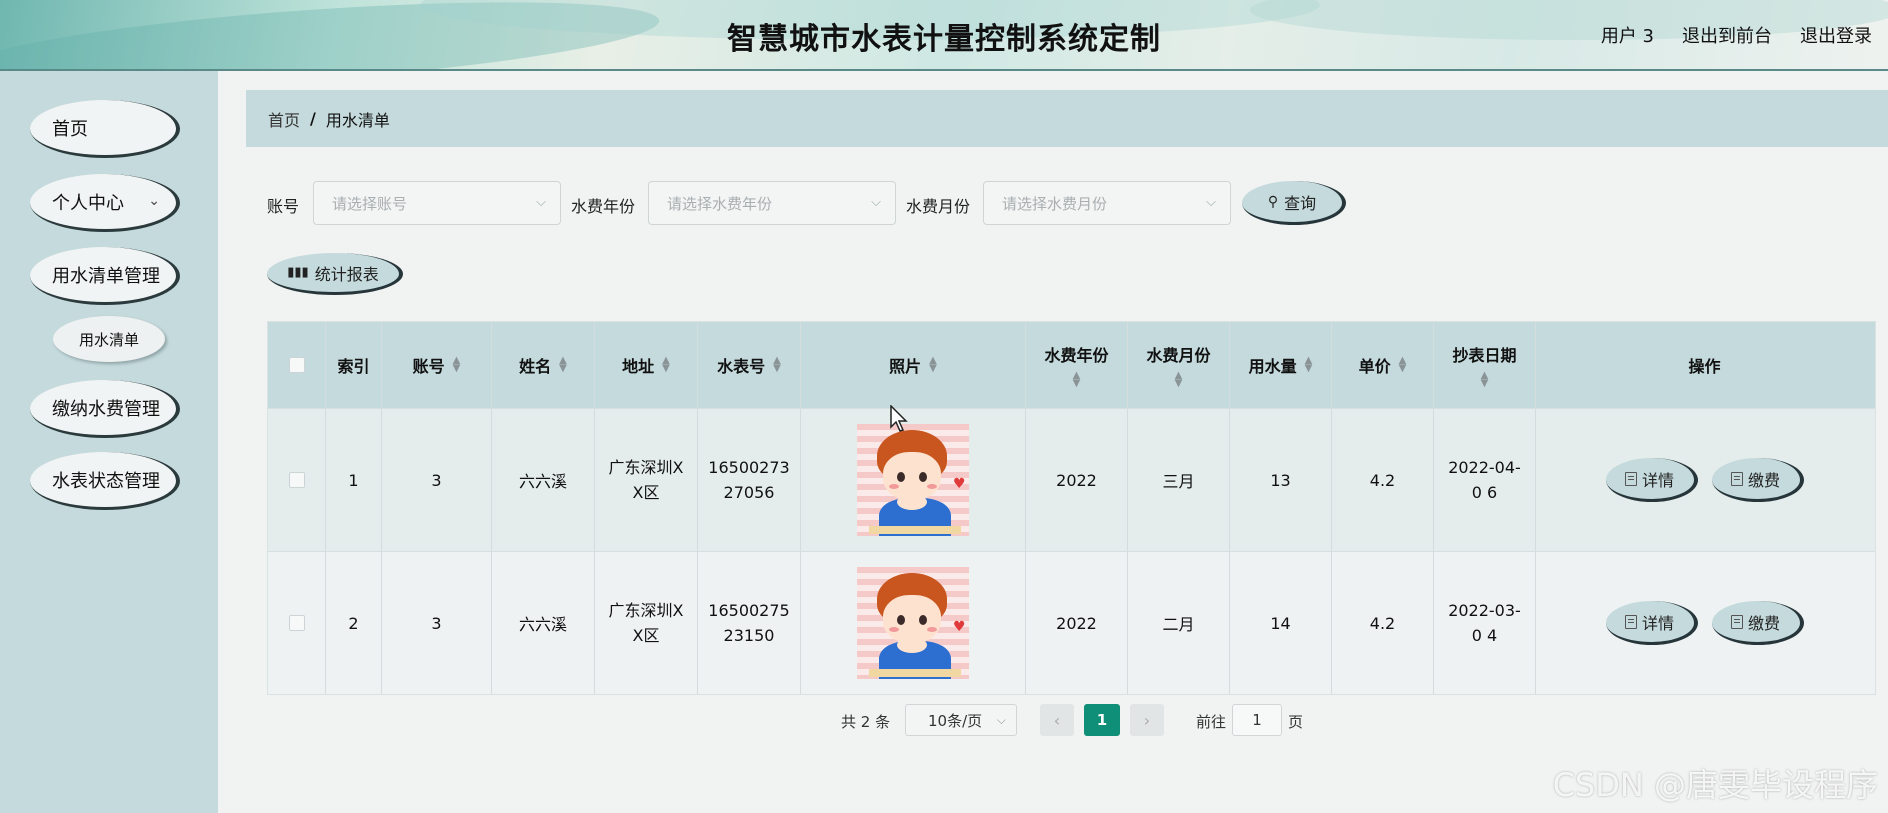 The height and width of the screenshot is (813, 1888). I want to click on sidebar-item-label: 缴纳水费管理, so click(106, 409).